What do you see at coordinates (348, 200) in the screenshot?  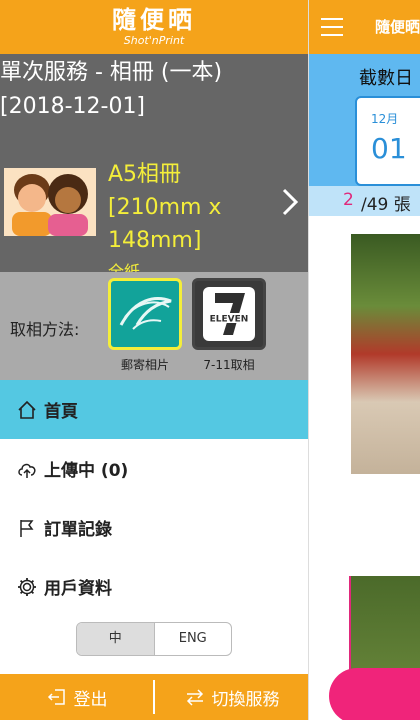 I see `photo-count-current: 2` at bounding box center [348, 200].